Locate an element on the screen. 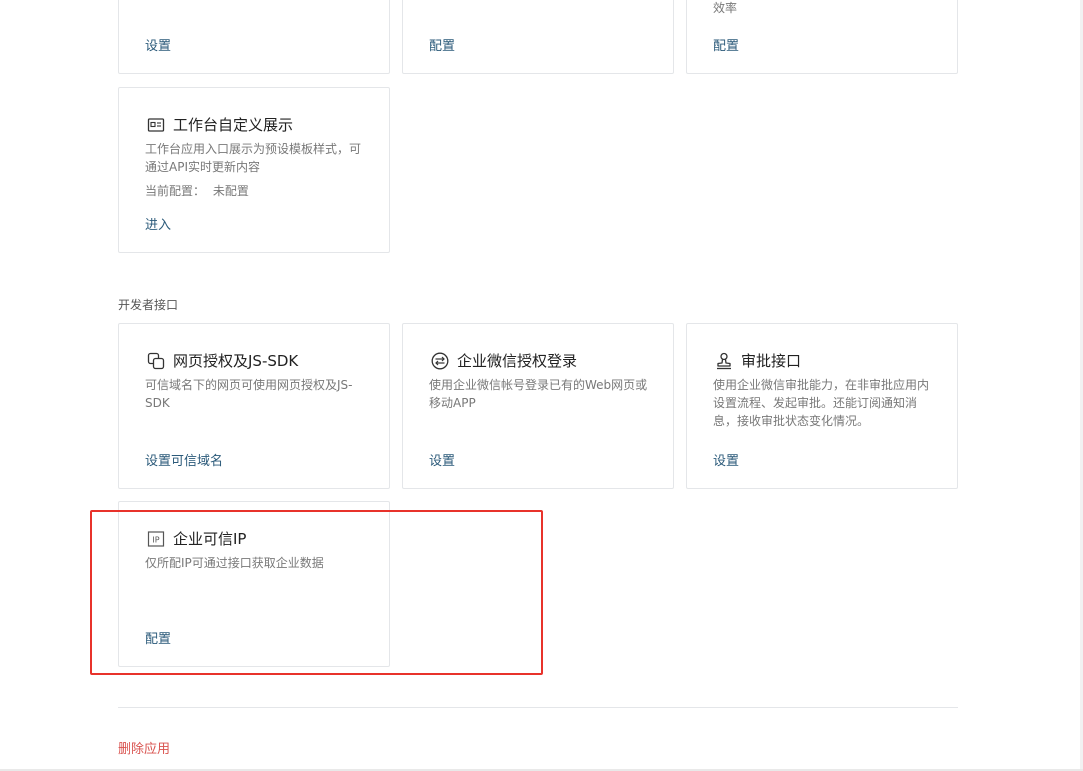 Image resolution: width=1083 pixels, height=771 pixels. svg-text: IP is located at coordinates (155, 539).